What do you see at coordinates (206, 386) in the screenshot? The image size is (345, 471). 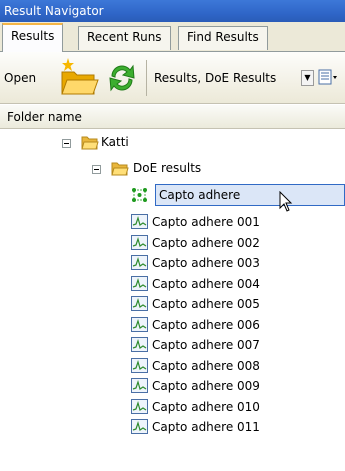 I see `tree-item-result: Capto adhere 009` at bounding box center [206, 386].